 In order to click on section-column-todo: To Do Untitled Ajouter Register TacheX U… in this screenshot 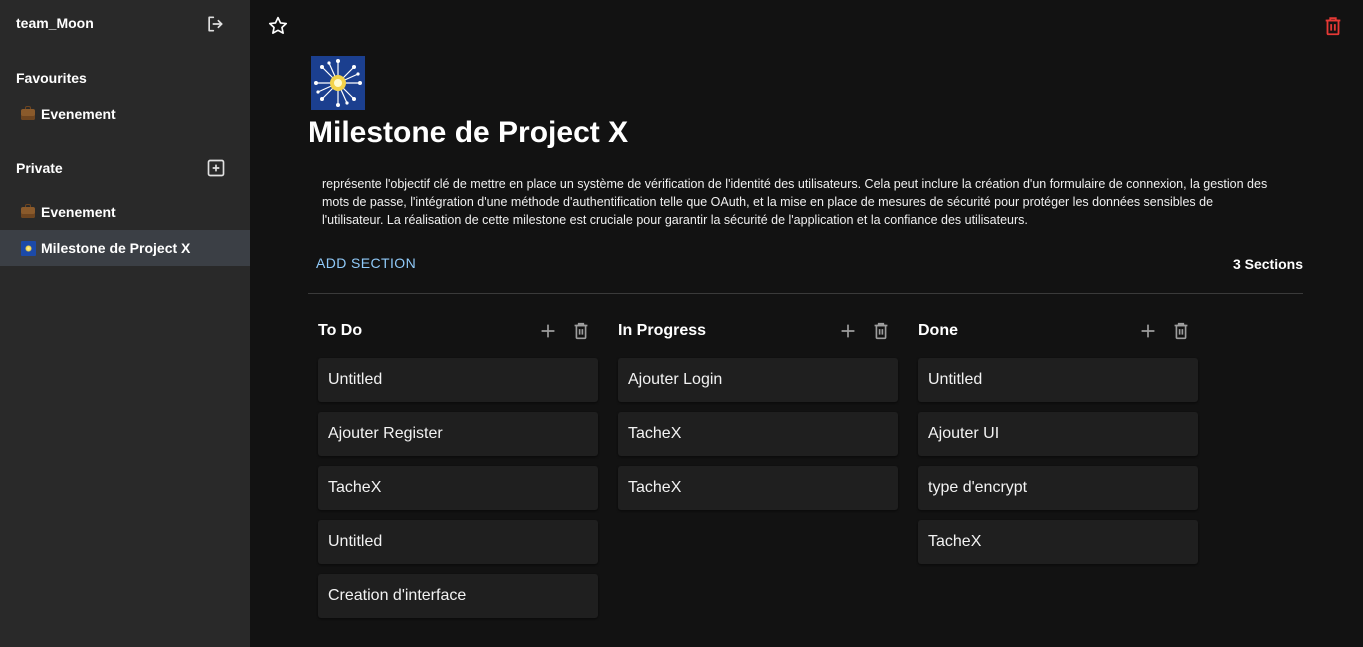, I will do `click(458, 468)`.